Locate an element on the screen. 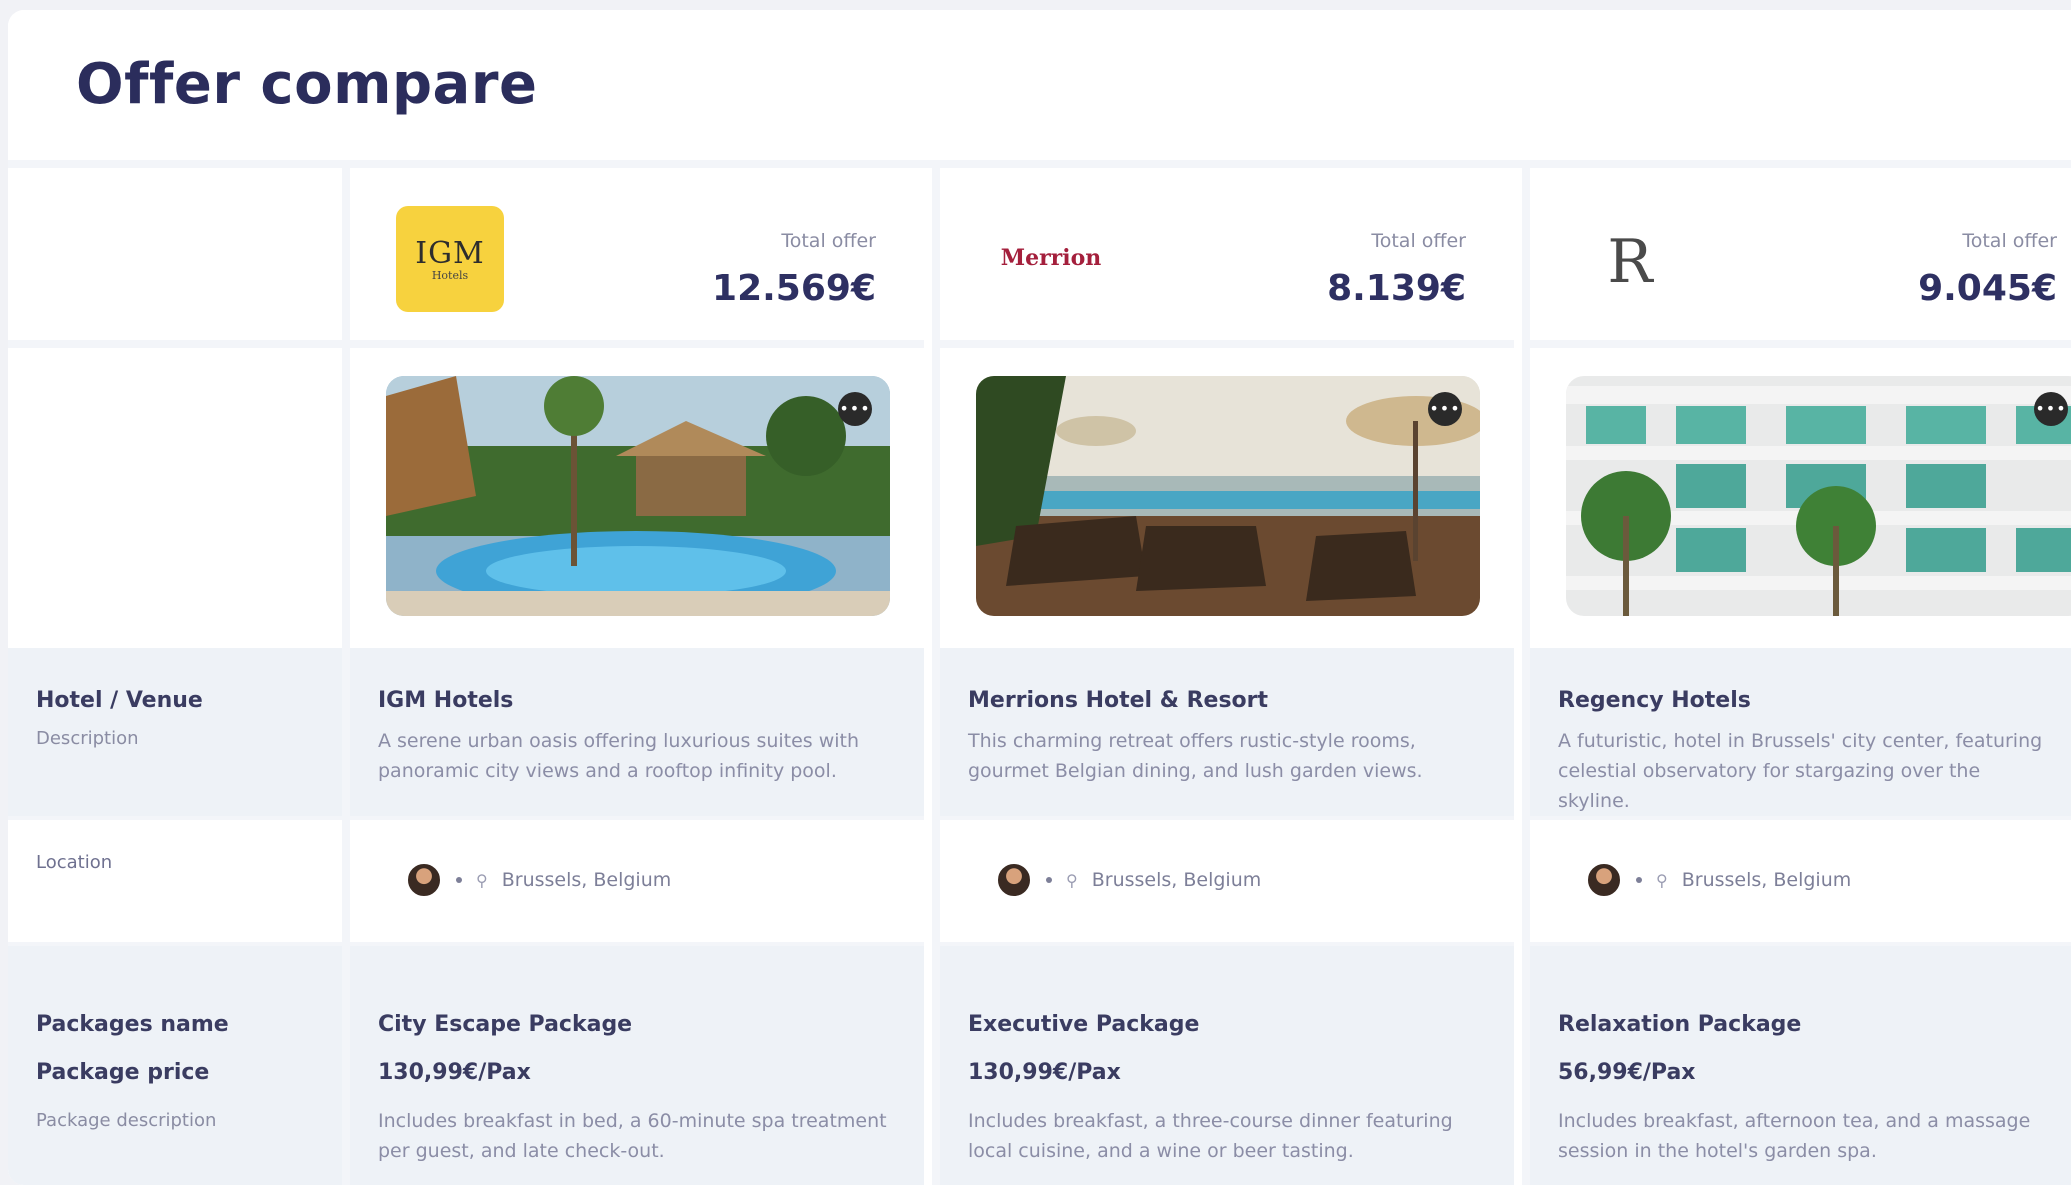  hotel-offer-header: IGM Hotels Total offer 12.569€ is located at coordinates (637, 258).